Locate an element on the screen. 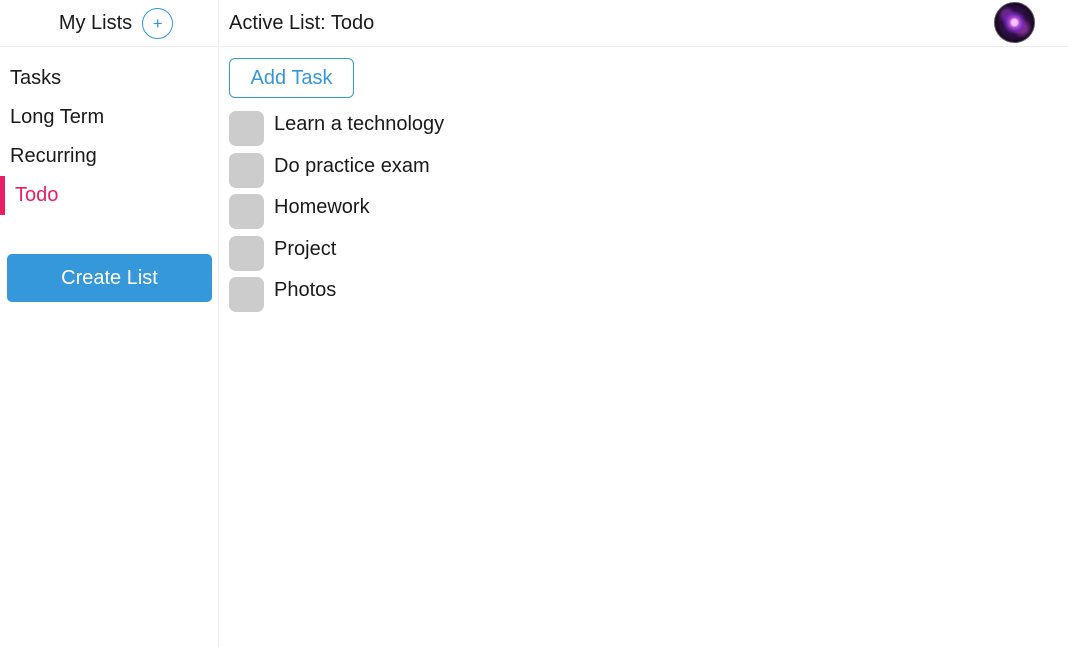 The image size is (1068, 647). list-item: Photos is located at coordinates (336, 295).